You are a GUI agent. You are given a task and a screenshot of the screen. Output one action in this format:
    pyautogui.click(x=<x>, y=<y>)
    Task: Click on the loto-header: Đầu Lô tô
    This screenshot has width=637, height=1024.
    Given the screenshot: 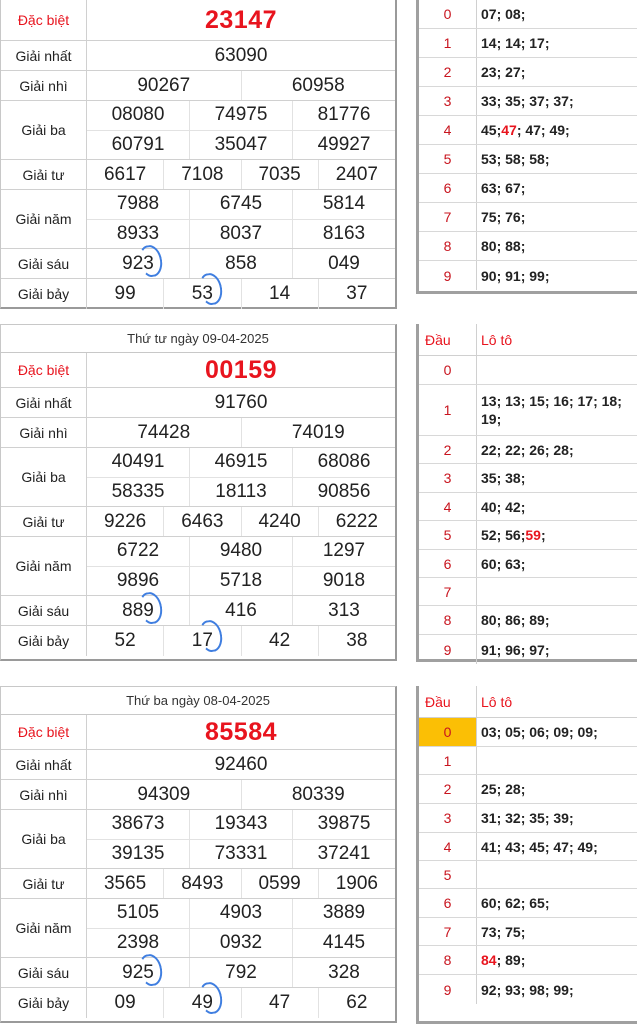 What is the action you would take?
    pyautogui.click(x=528, y=340)
    